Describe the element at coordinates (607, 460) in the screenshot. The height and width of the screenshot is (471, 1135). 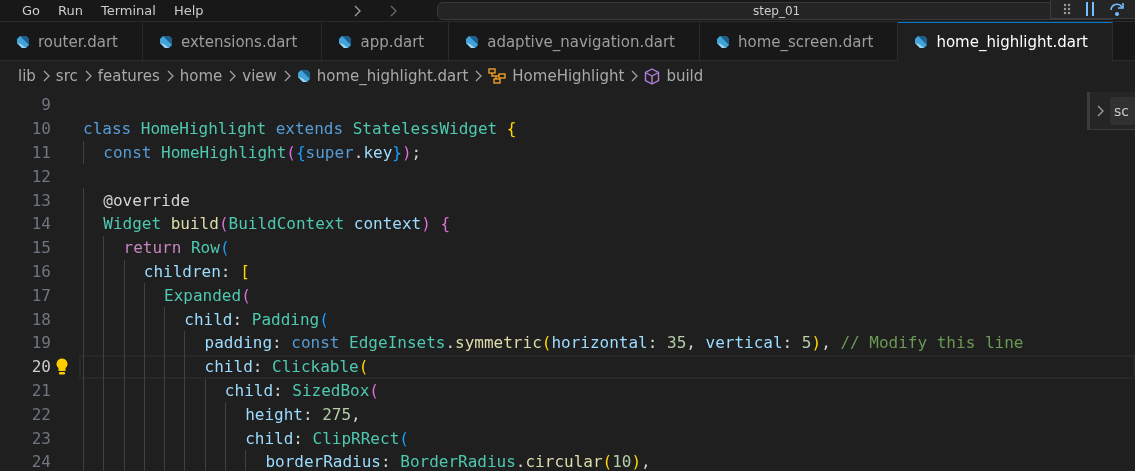
I see `code-line: borderRadius: BorderRadius.circular(10),` at that location.